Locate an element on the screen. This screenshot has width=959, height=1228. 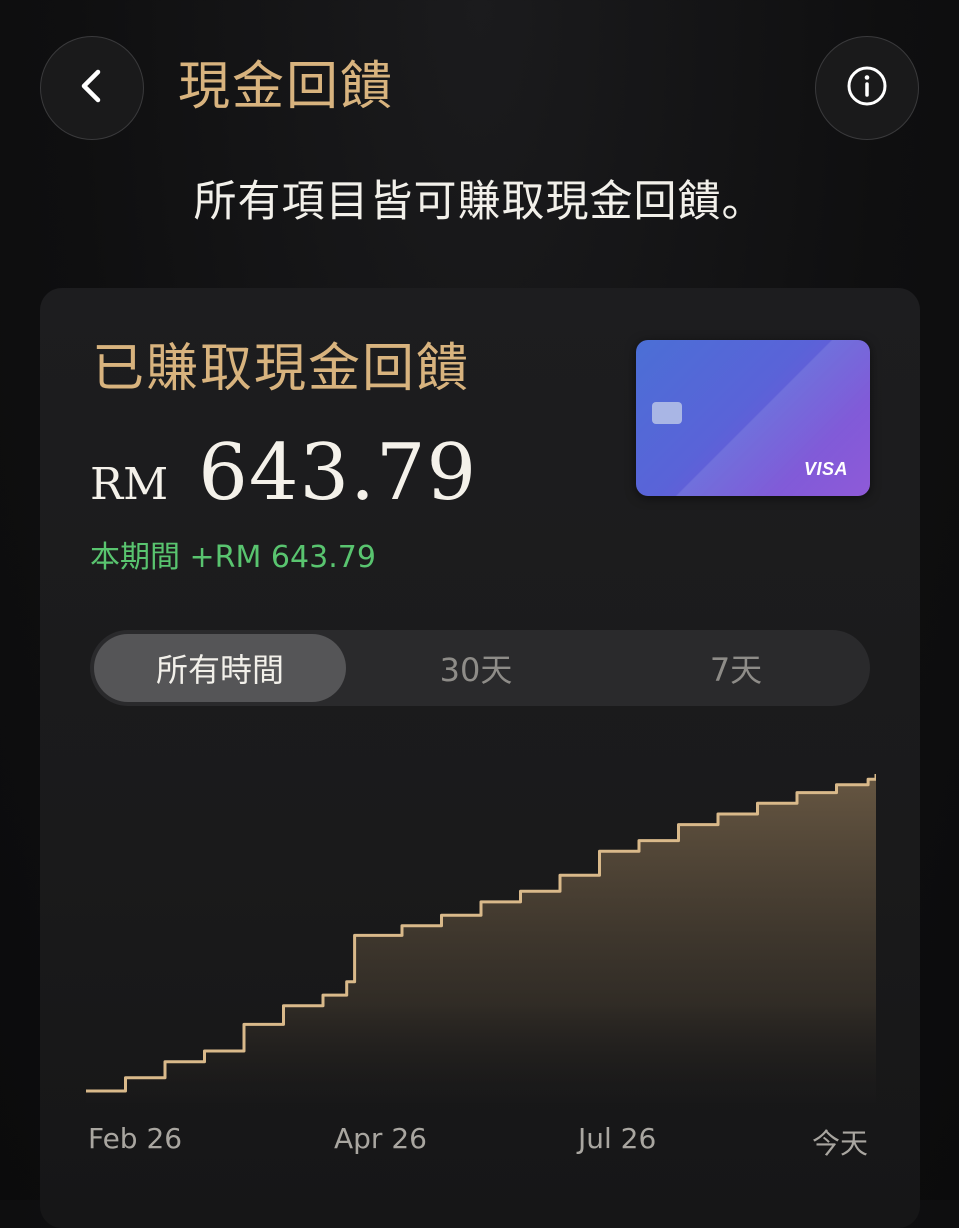
page-title: 現金回饋 is located at coordinates (286, 87).